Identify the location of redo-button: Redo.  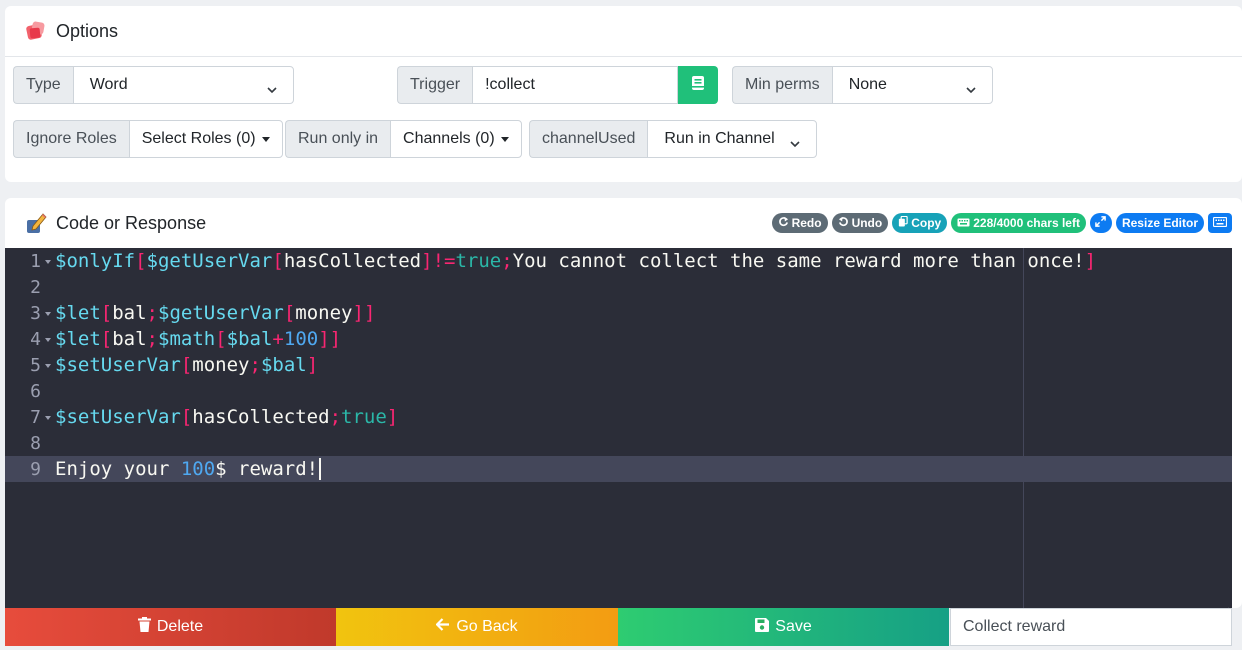
(799, 223).